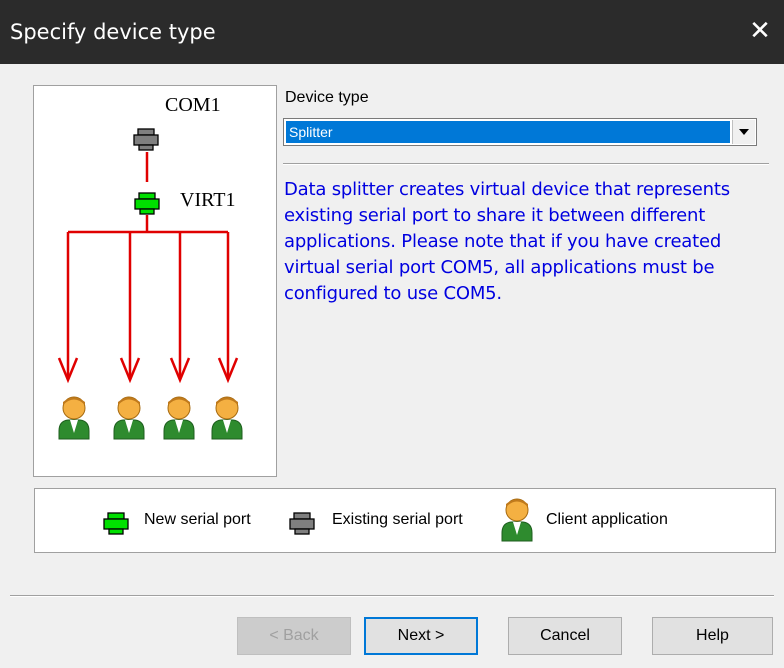 The height and width of the screenshot is (668, 784). What do you see at coordinates (392, 32) in the screenshot?
I see `title-bar: Specify device type ✕` at bounding box center [392, 32].